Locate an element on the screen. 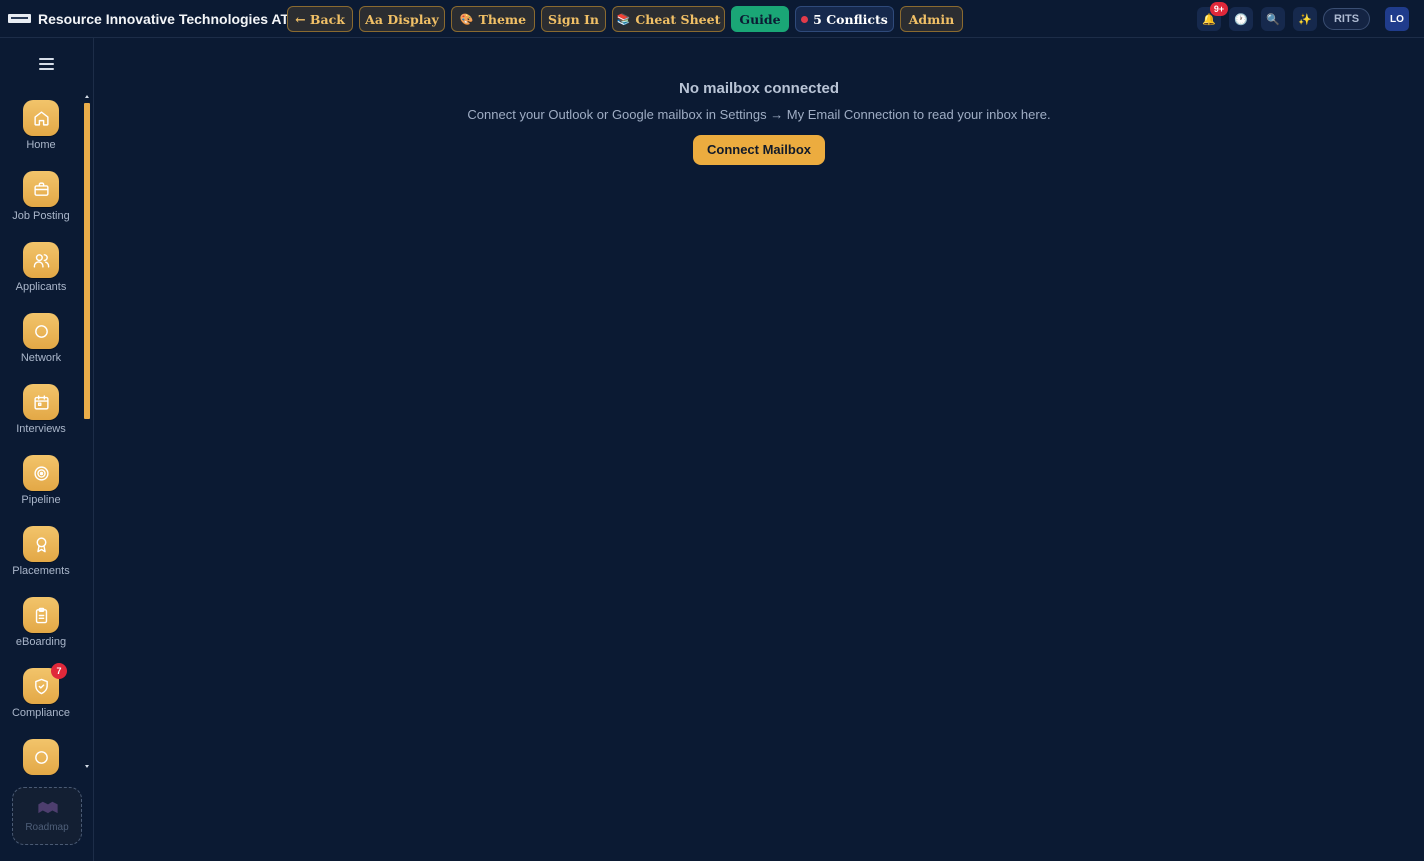  clipboard-icon is located at coordinates (41, 615).